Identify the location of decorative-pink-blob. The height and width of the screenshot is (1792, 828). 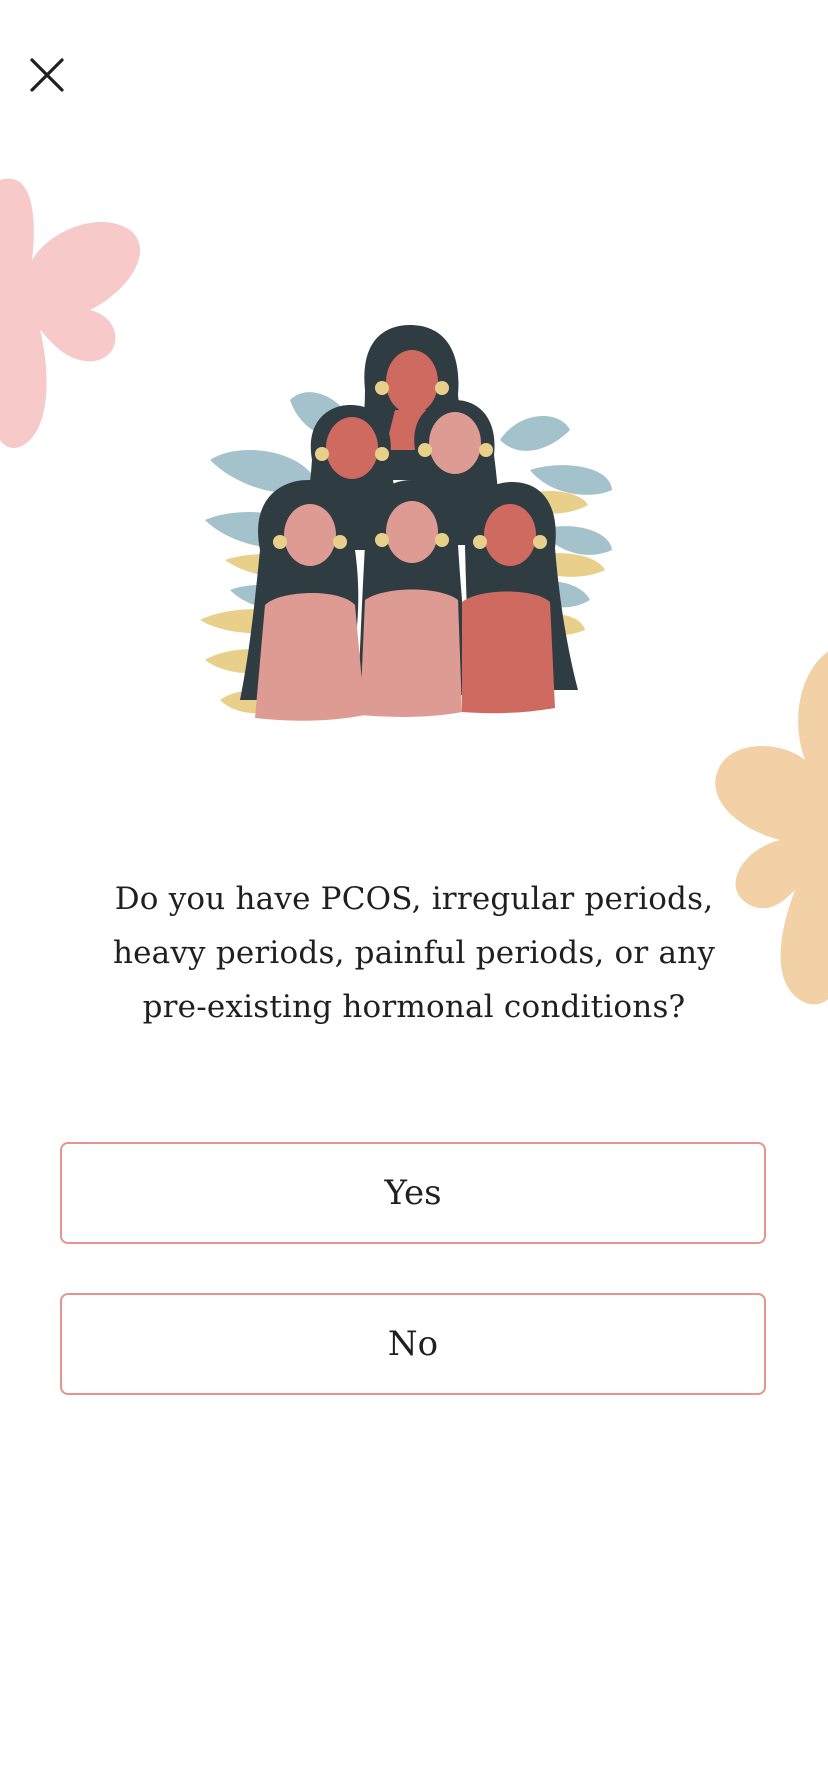
(70, 313).